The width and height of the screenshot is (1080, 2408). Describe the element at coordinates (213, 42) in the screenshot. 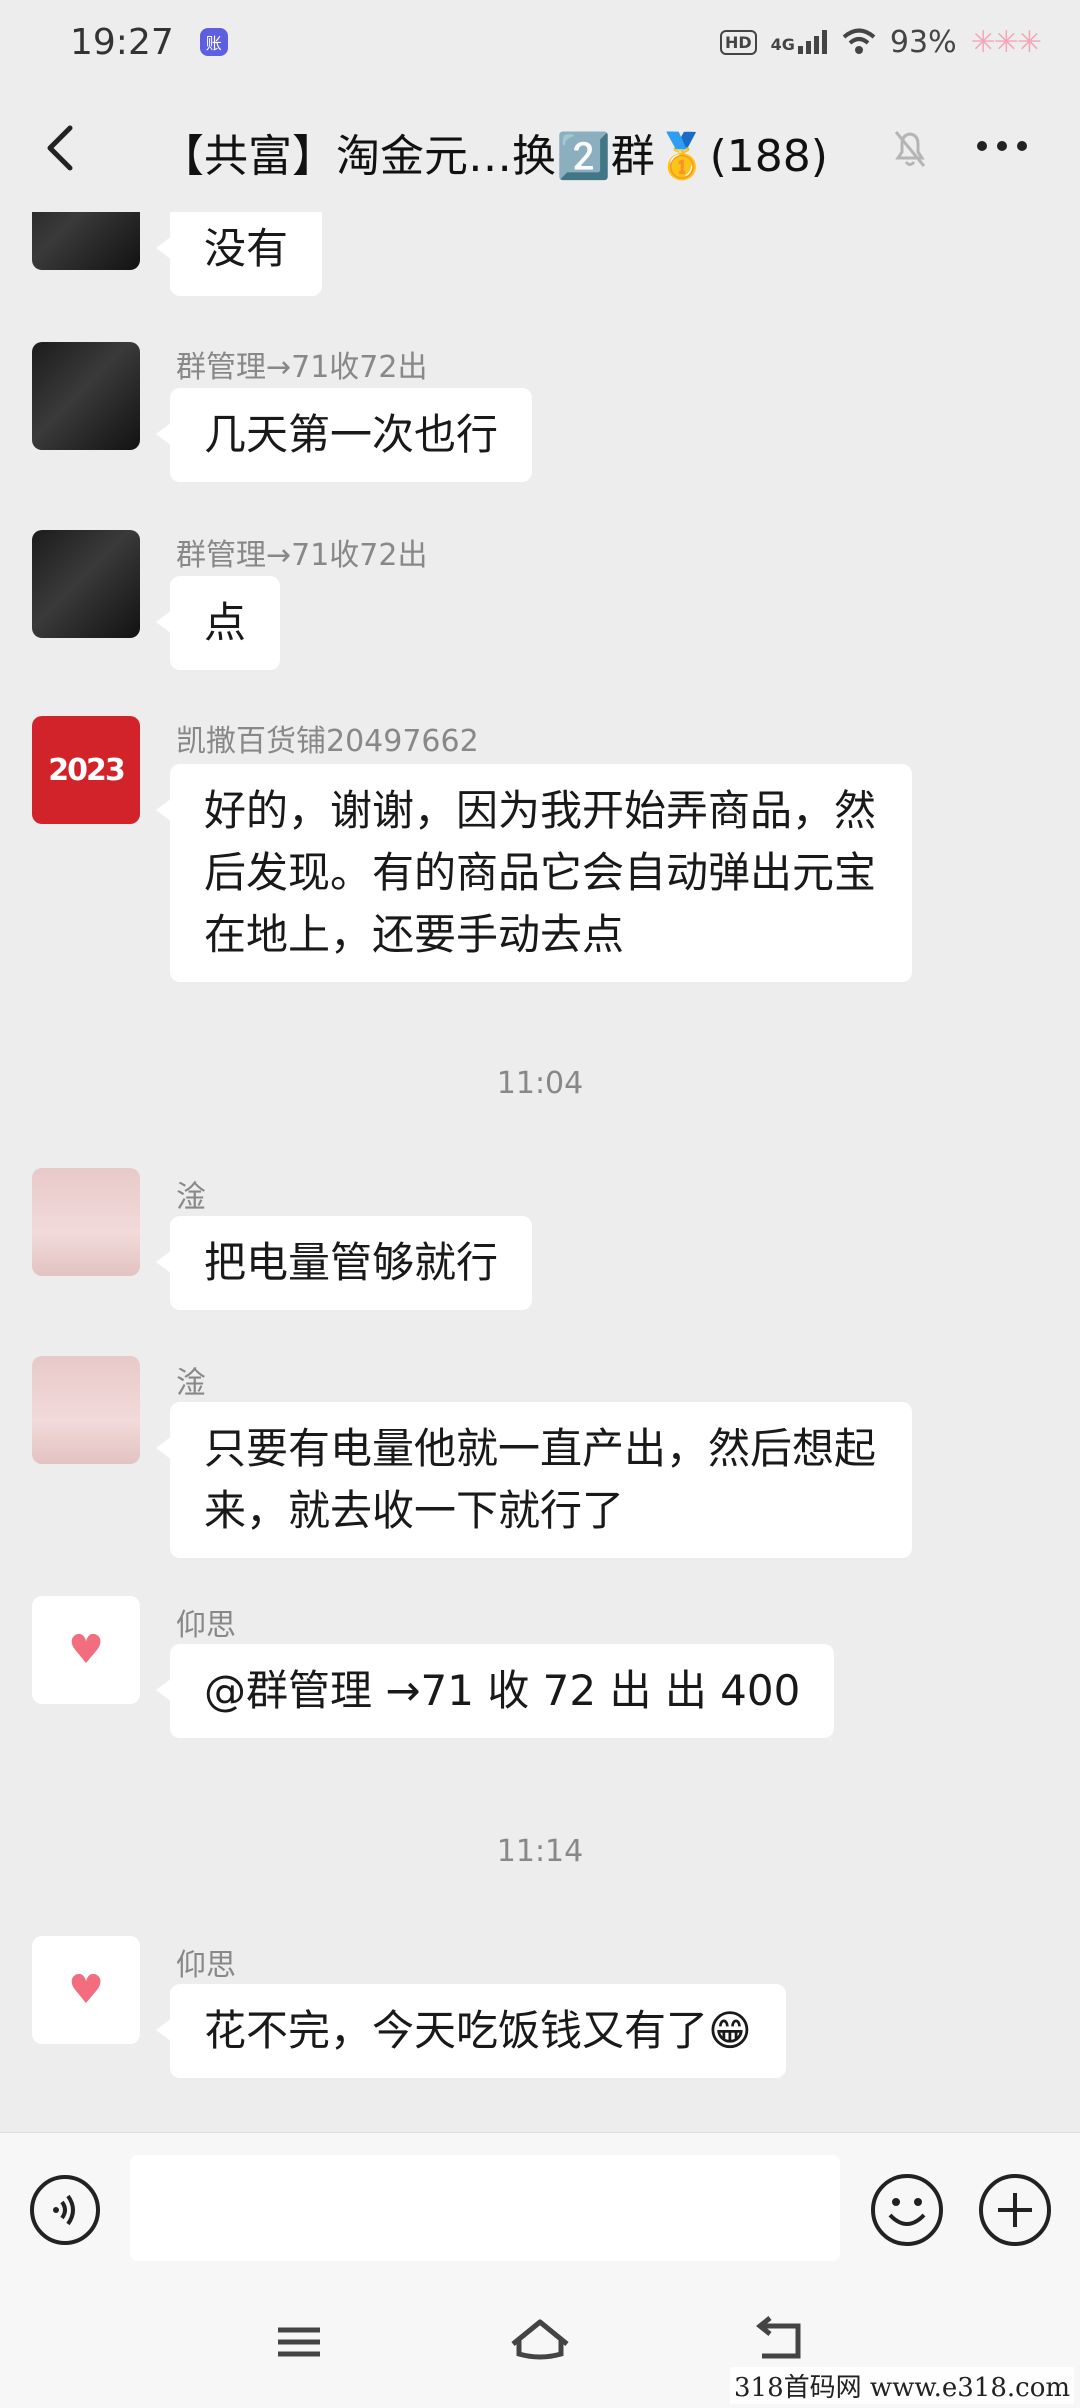

I see `app-notification-icon: 账` at that location.